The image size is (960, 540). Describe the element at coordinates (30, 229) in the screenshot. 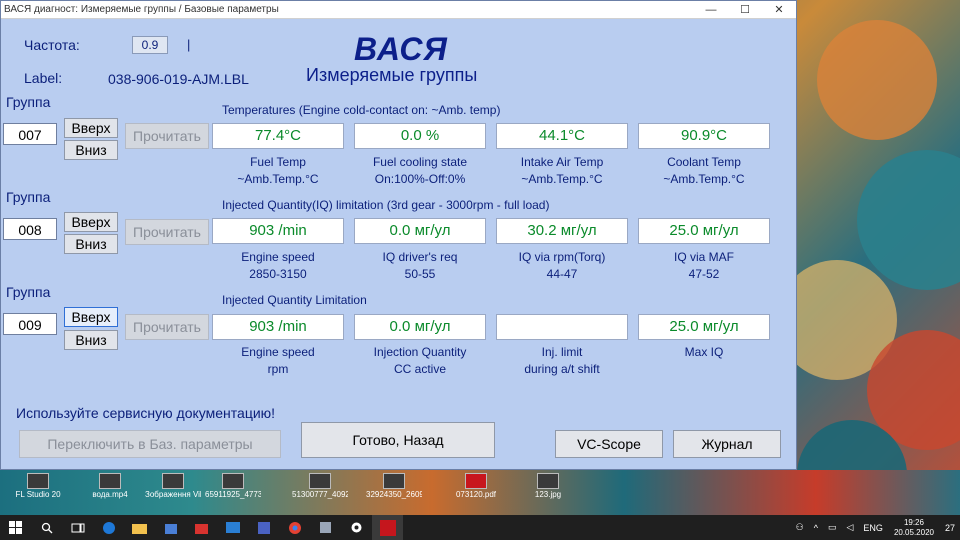

I see `group-number-input: 008` at that location.